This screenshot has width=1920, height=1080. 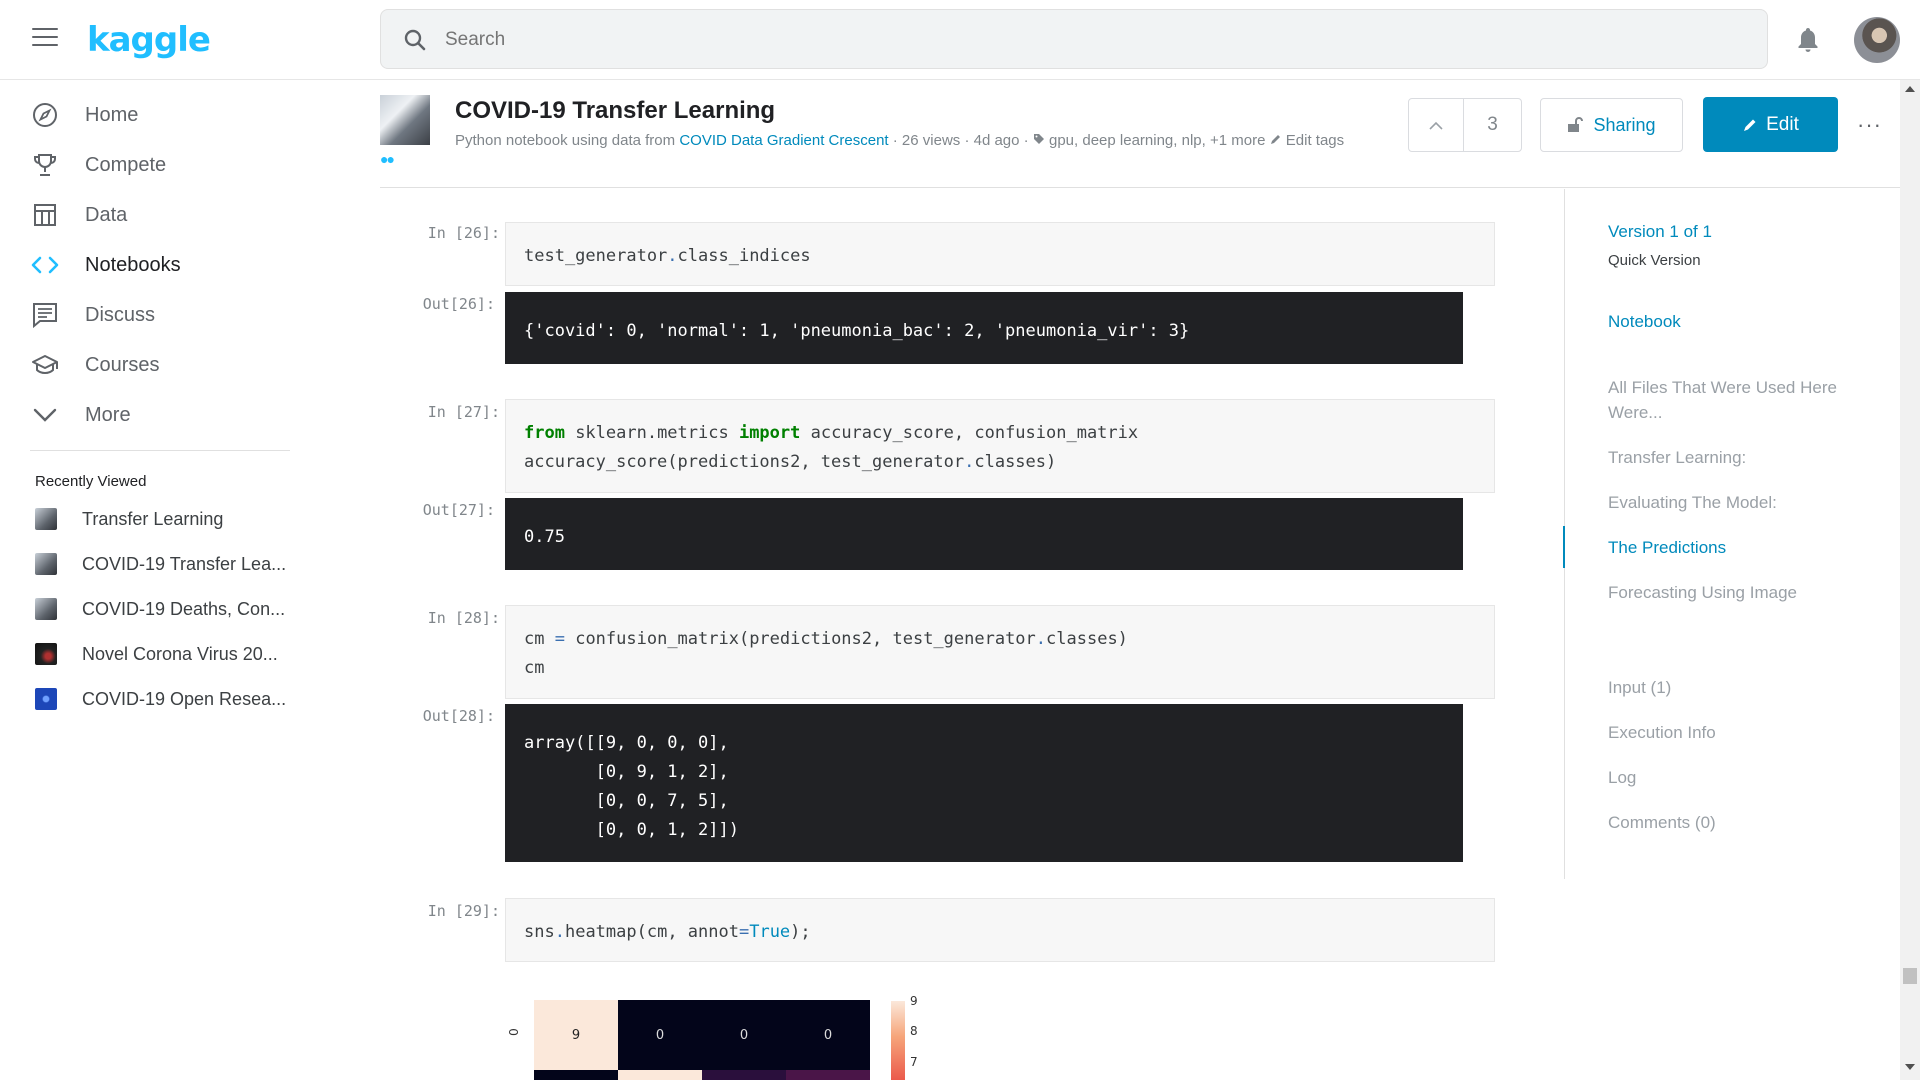 I want to click on page-scrollbar, so click(x=1910, y=580).